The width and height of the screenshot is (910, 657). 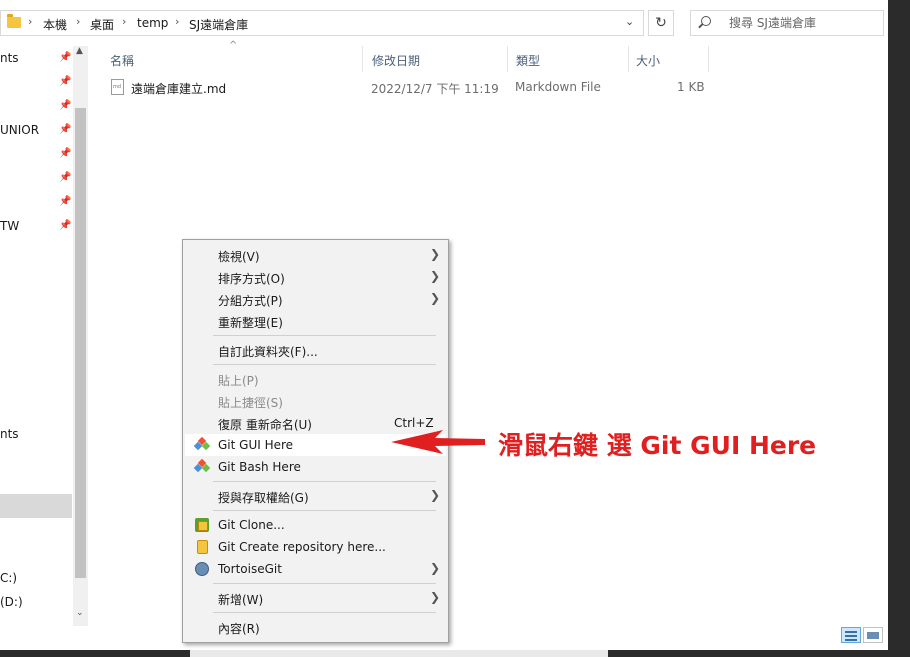 I want to click on annotation-text: 滑鼠右鍵 選 Git GUI Here, so click(x=657, y=445).